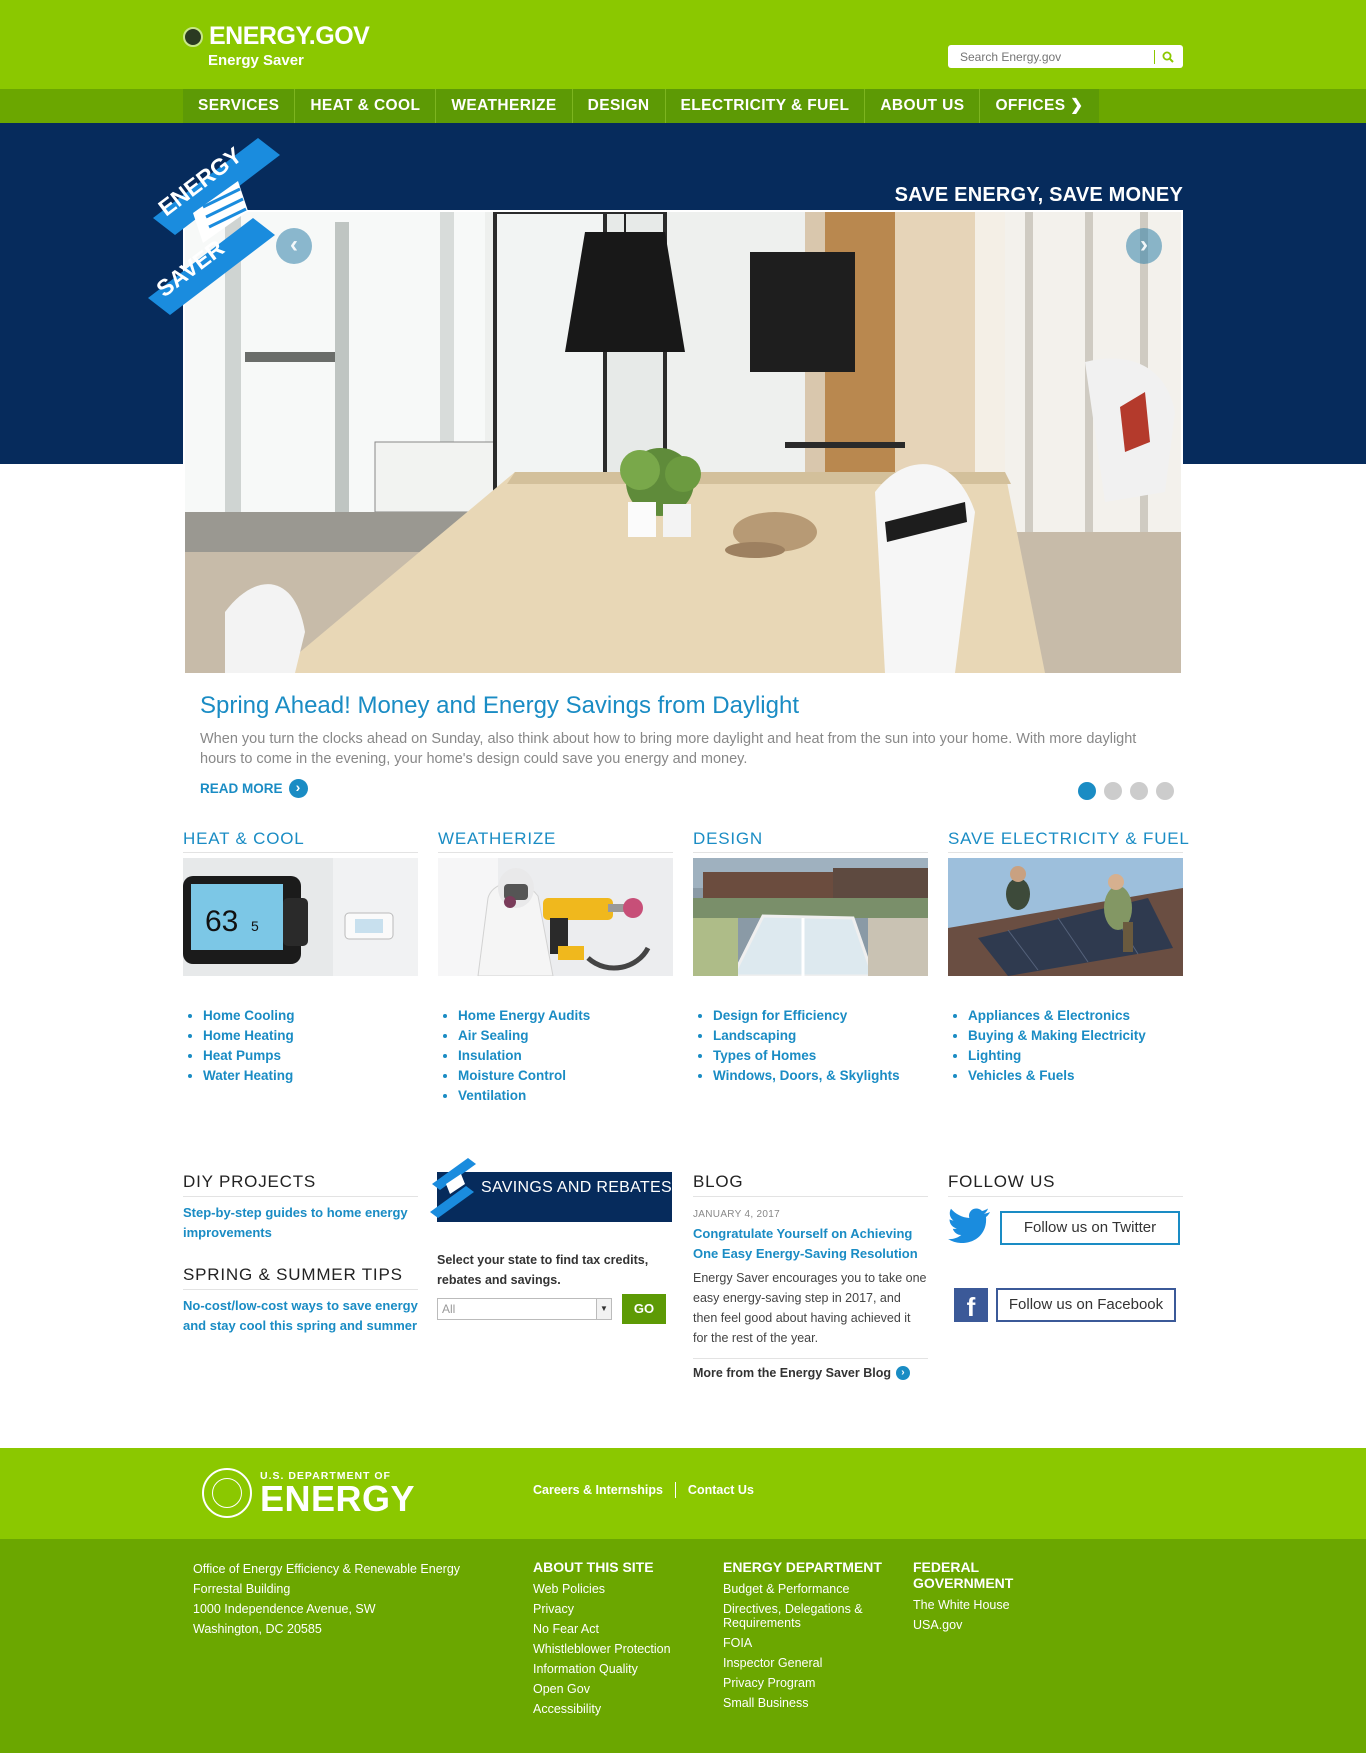  I want to click on list-item: Design for Efficiency, so click(820, 1016).